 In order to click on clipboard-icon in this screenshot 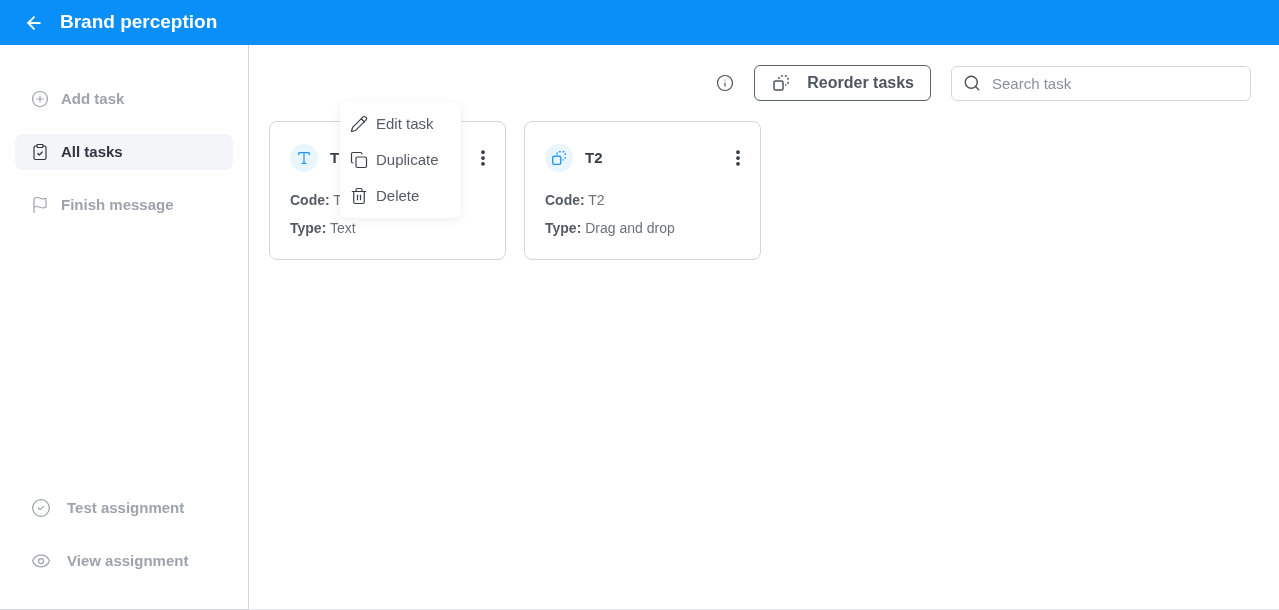, I will do `click(40, 152)`.